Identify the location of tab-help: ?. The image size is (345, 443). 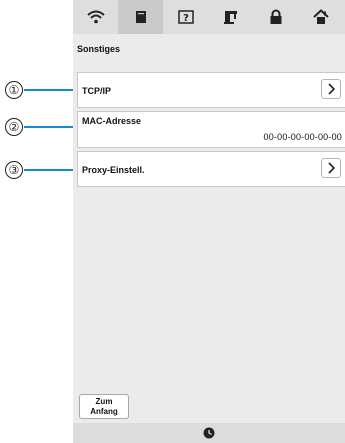
(185, 17).